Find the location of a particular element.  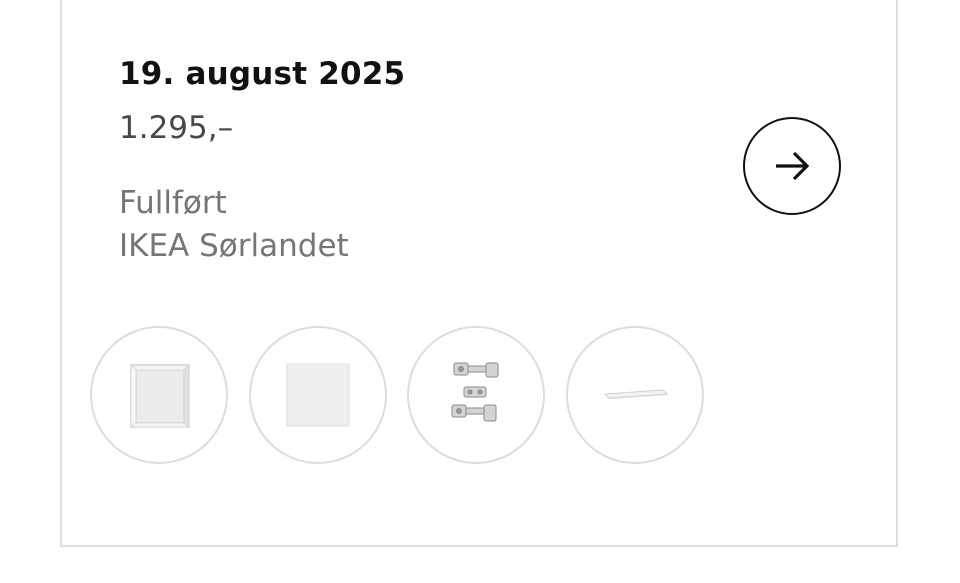

hinges-icon is located at coordinates (475, 392).